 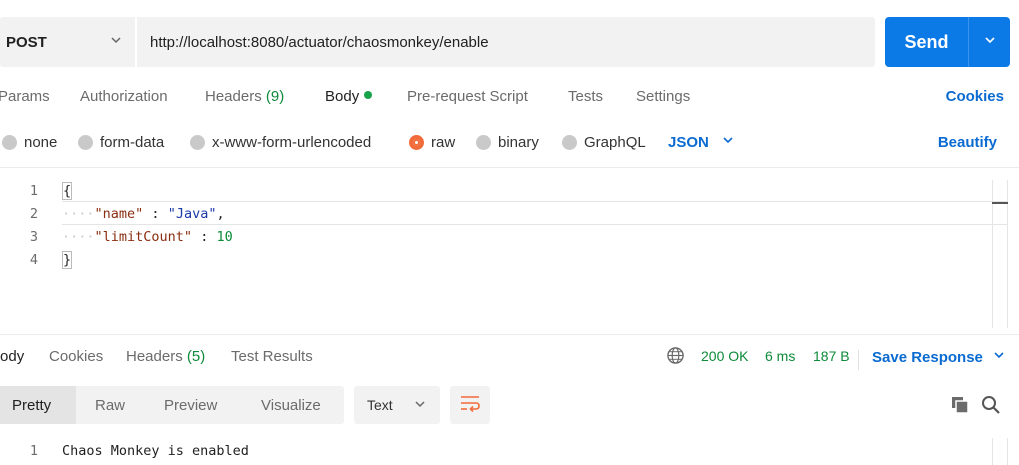 I want to click on send-button-group: Send, so click(x=947, y=42).